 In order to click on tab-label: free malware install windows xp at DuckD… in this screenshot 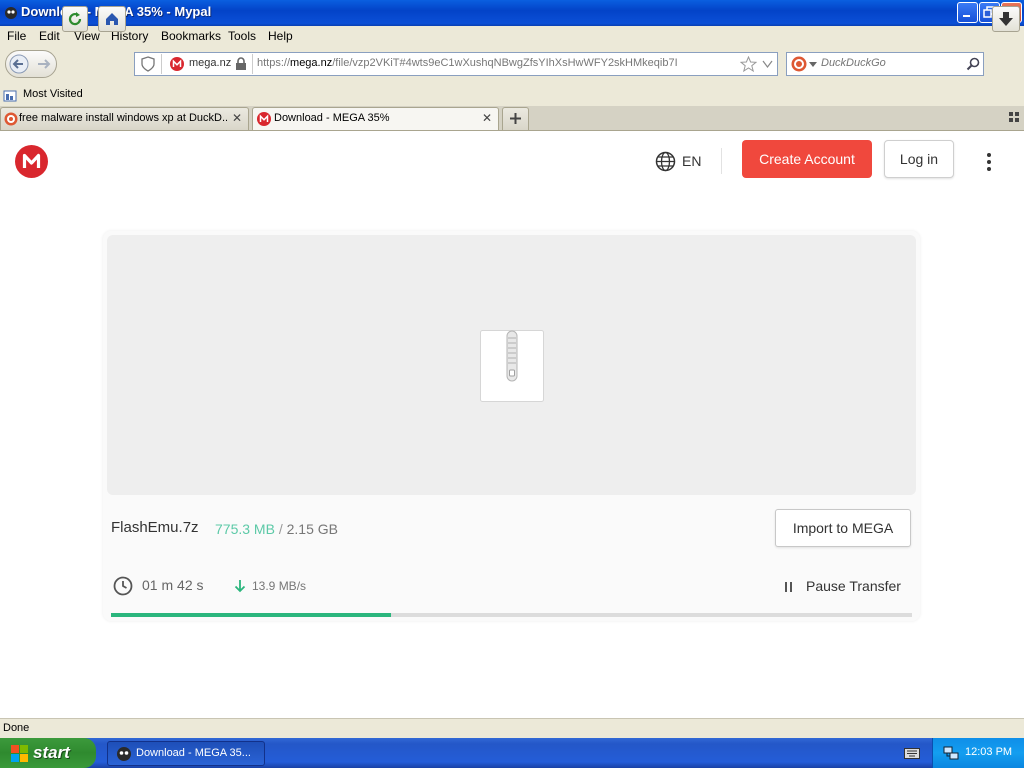, I will do `click(123, 118)`.